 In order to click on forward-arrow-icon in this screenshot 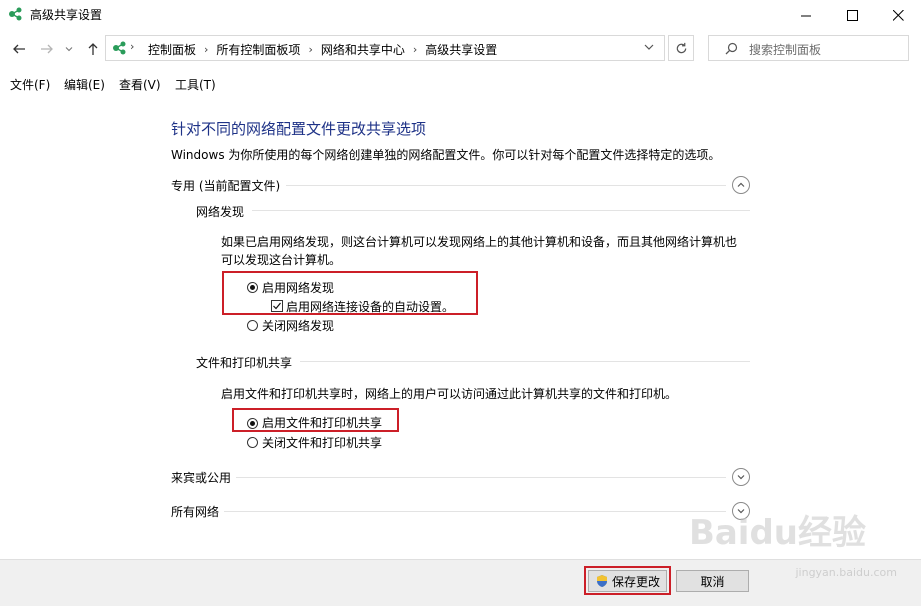, I will do `click(47, 49)`.